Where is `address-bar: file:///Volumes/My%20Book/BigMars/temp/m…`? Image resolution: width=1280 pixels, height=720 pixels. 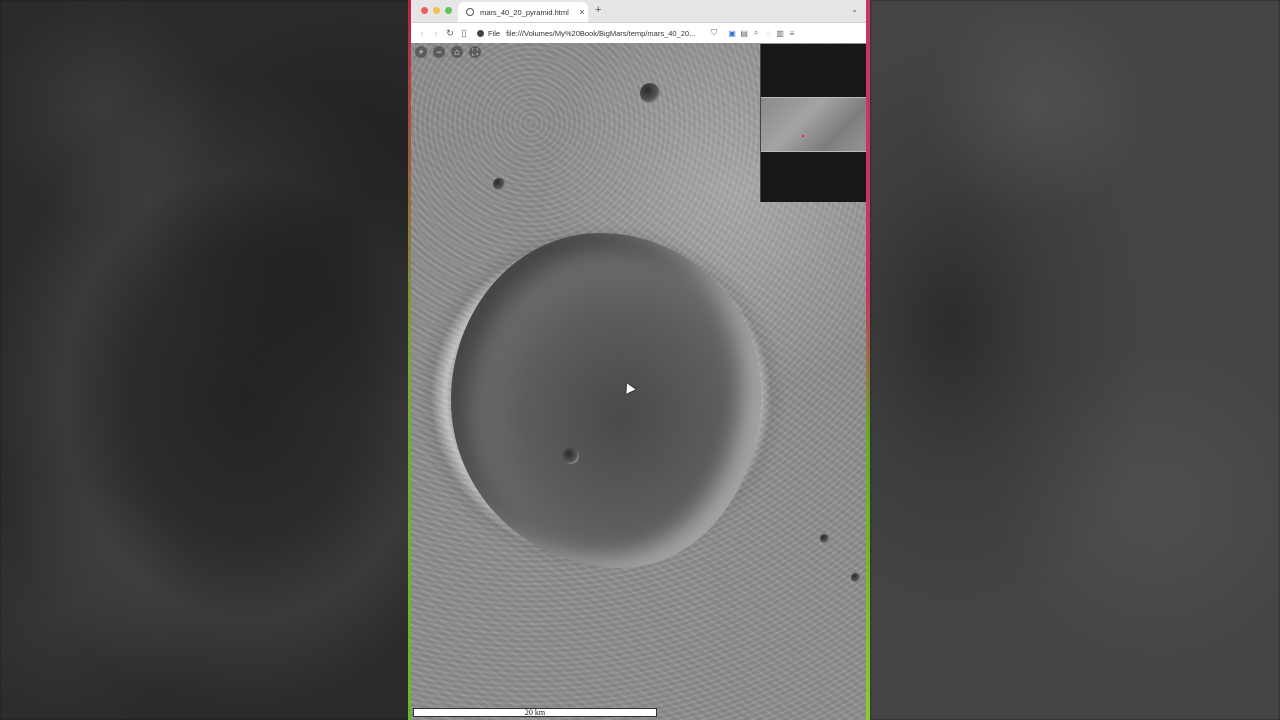 address-bar: file:///Volumes/My%20Book/BigMars/temp/m… is located at coordinates (607, 33).